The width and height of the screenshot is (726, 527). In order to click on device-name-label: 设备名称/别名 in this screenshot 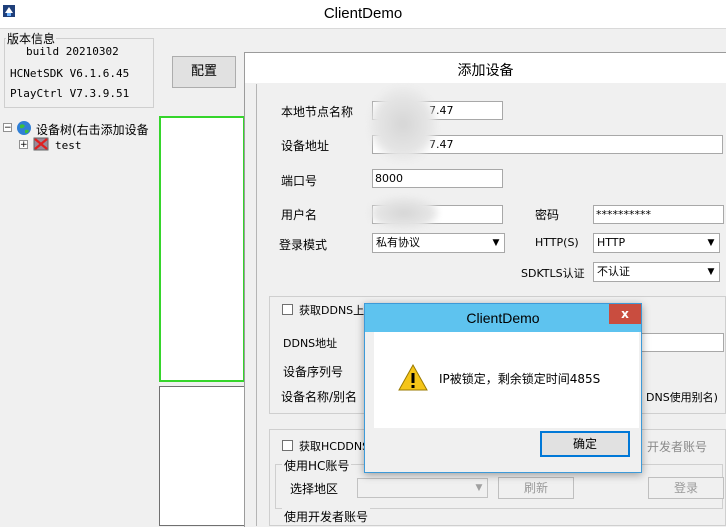, I will do `click(319, 397)`.